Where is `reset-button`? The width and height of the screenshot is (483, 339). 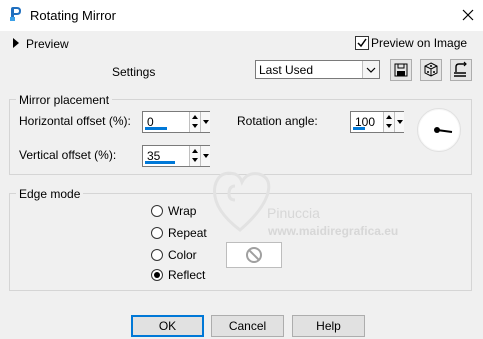 reset-button is located at coordinates (461, 70).